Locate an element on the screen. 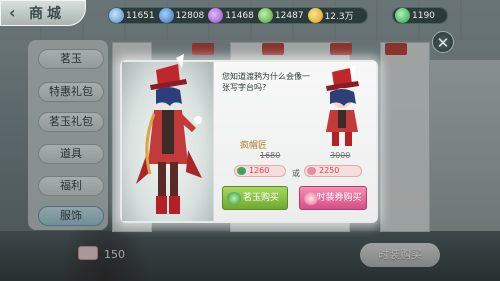 The height and width of the screenshot is (281, 500). character-preview is located at coordinates (168, 137).